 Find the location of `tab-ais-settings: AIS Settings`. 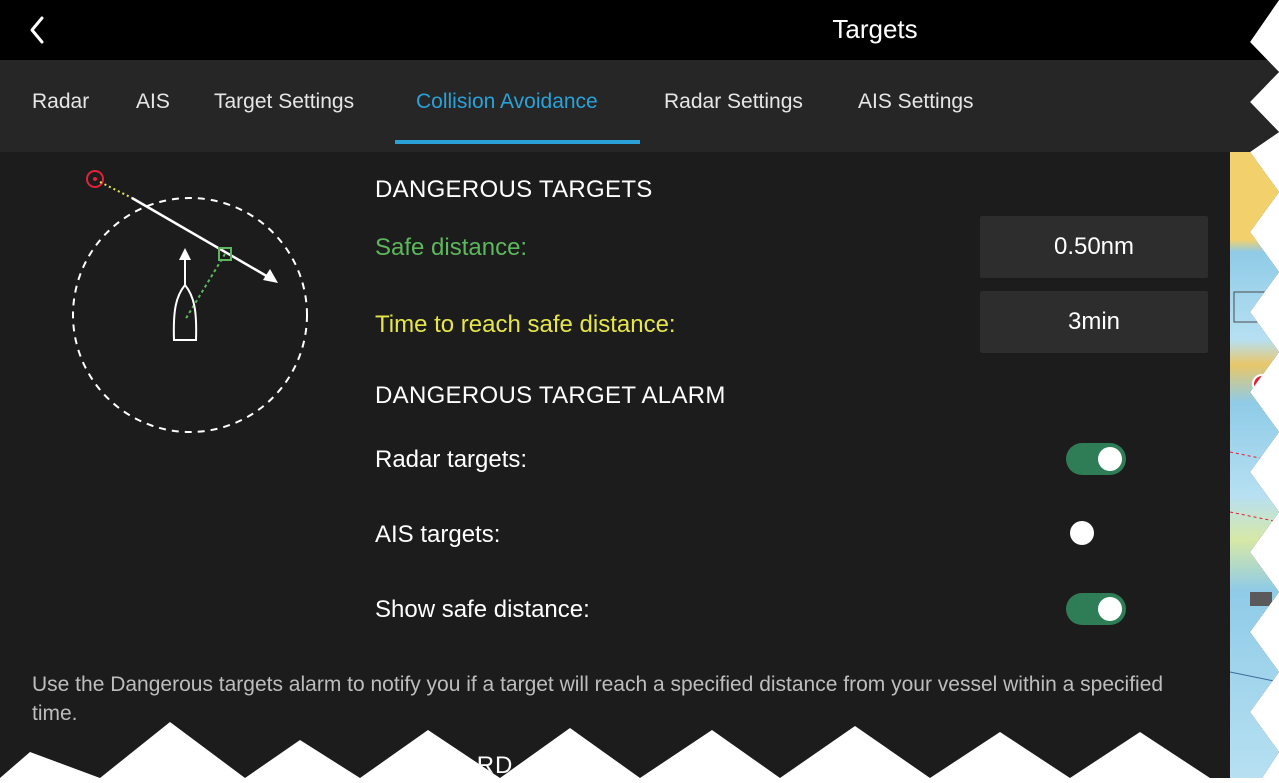

tab-ais-settings: AIS Settings is located at coordinates (916, 102).